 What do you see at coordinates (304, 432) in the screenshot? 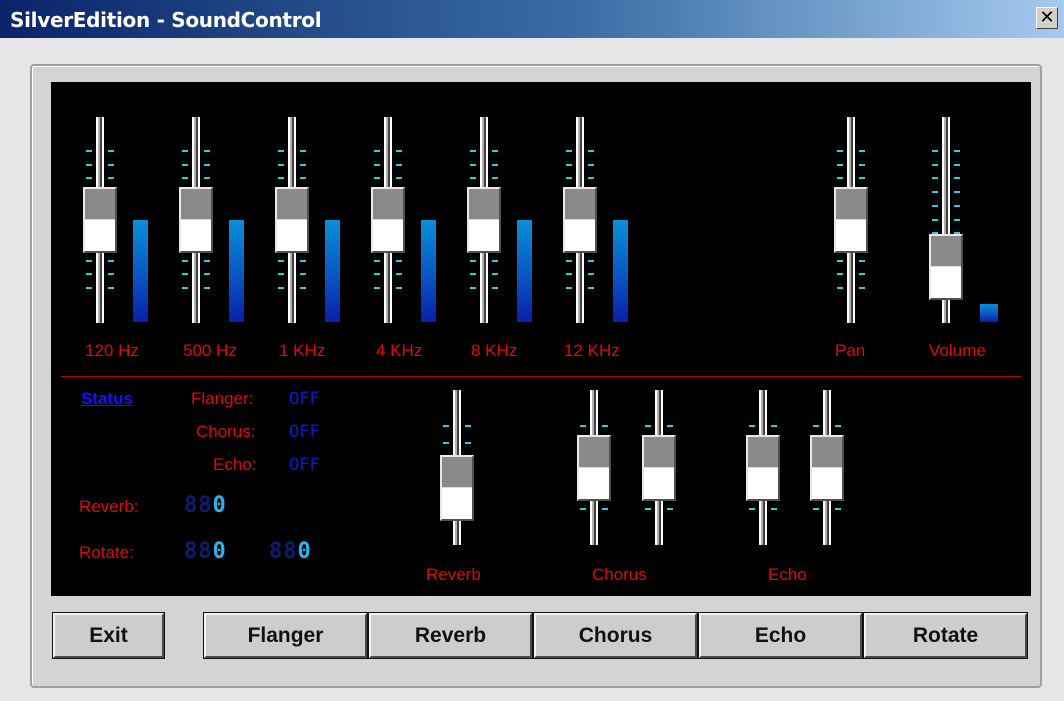
I see `chorus-status-value: OFF` at bounding box center [304, 432].